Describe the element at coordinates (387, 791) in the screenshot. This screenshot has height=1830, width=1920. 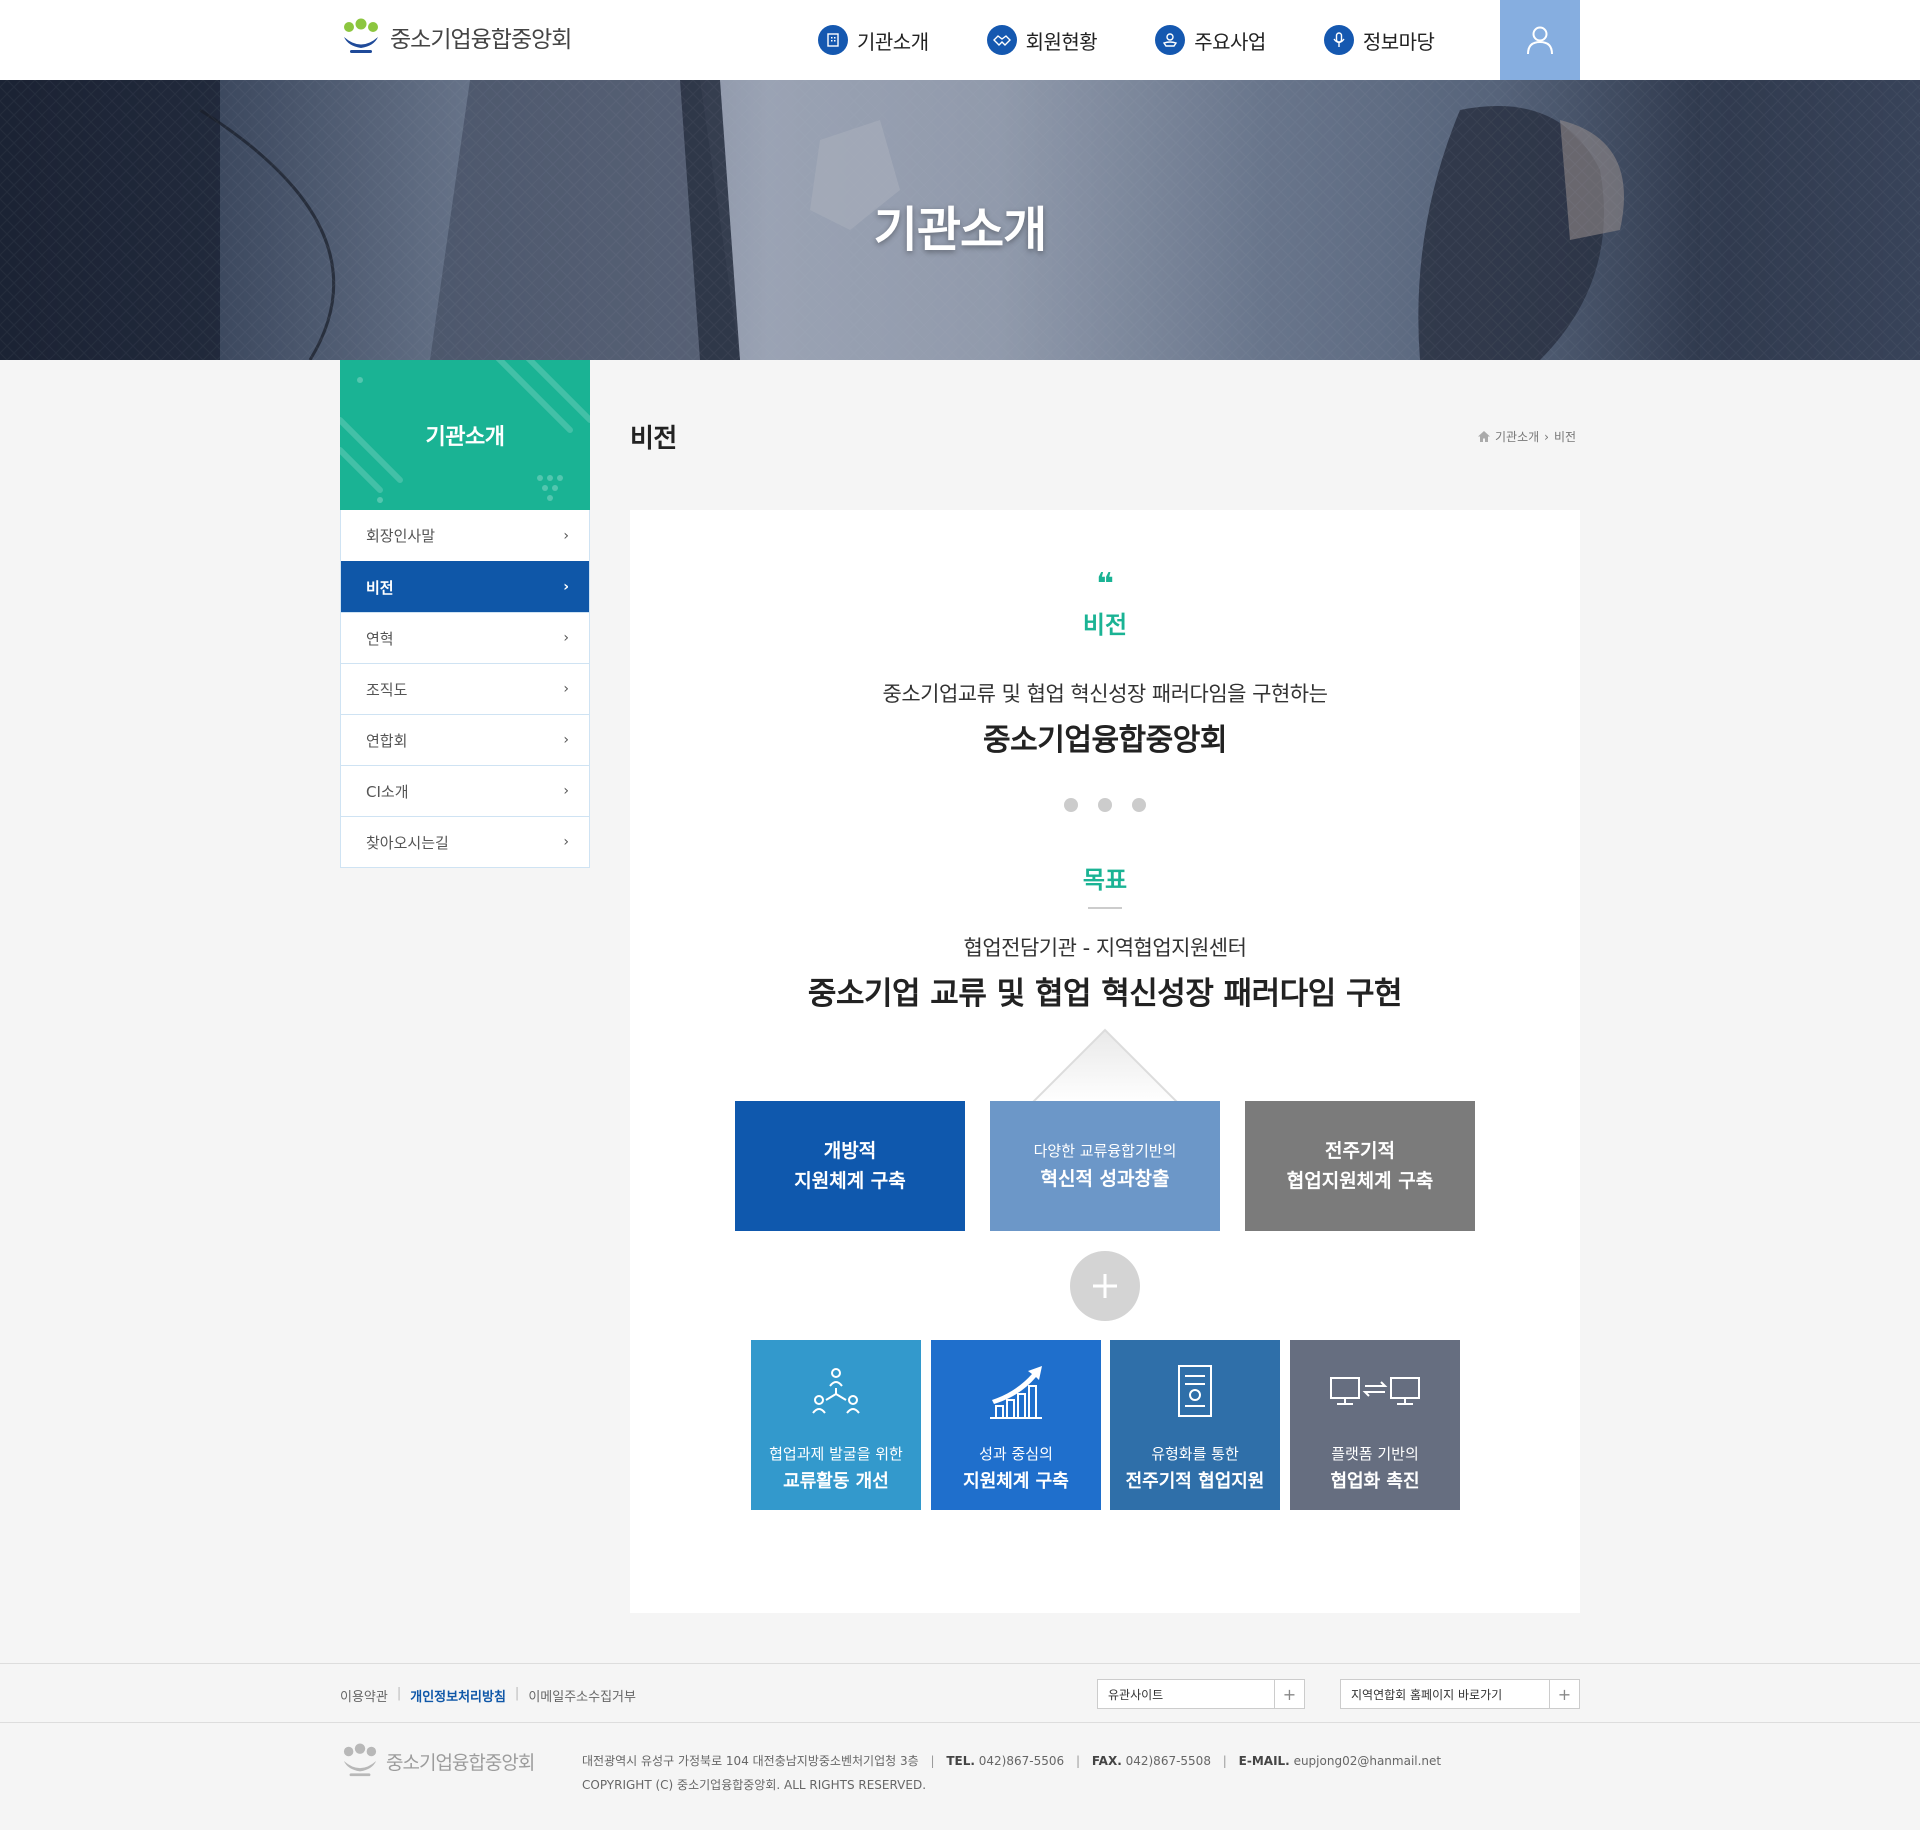
I see `side-nav-label: CI소개` at that location.